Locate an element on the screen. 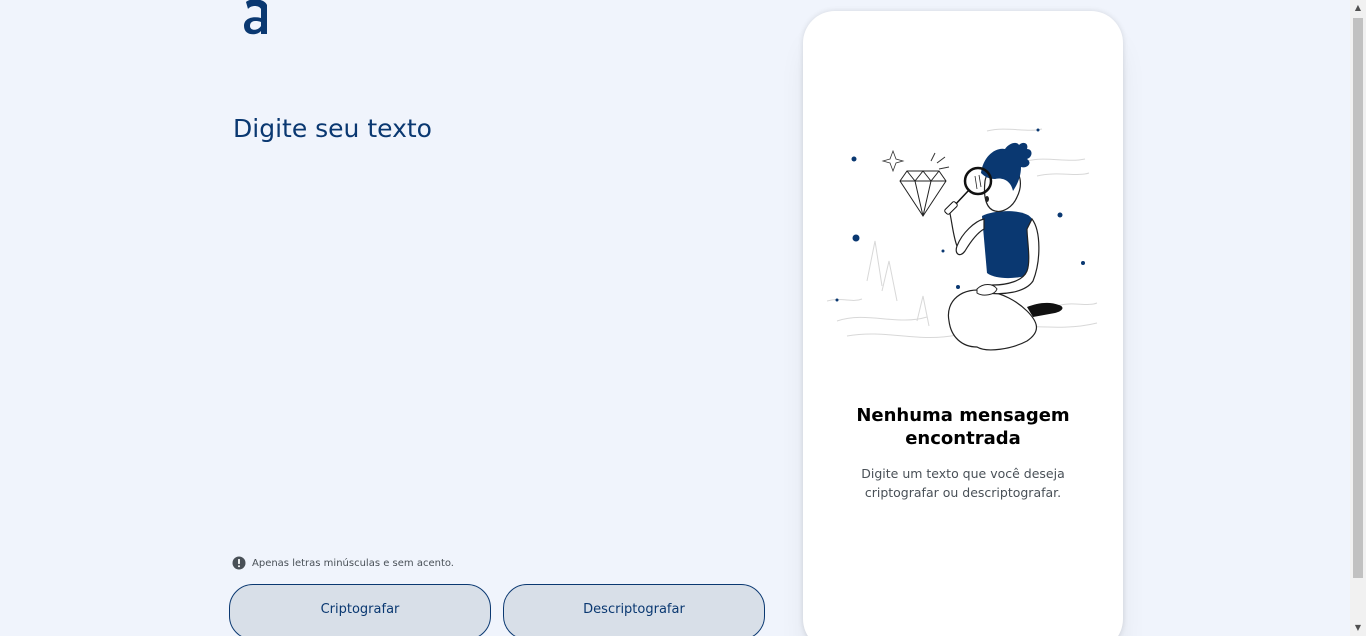 The image size is (1366, 636). decrypt-button: Descriptografar is located at coordinates (634, 610).